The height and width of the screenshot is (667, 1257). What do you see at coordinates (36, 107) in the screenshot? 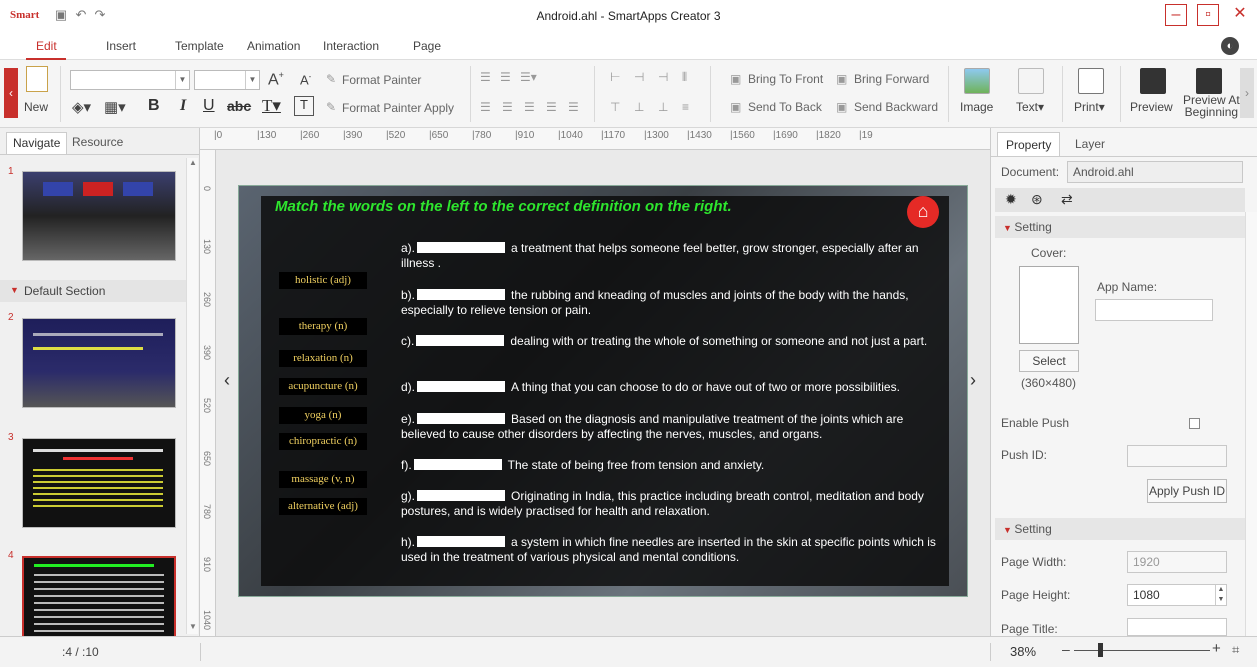
I see `new-button: New` at bounding box center [36, 107].